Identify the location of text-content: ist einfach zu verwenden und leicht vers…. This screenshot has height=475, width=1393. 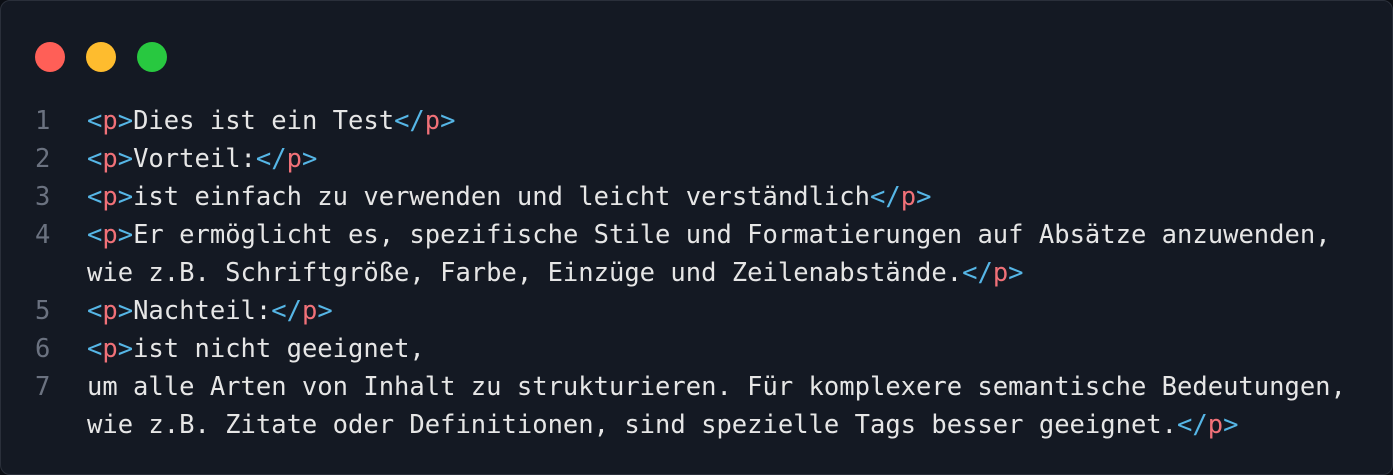
(501, 197).